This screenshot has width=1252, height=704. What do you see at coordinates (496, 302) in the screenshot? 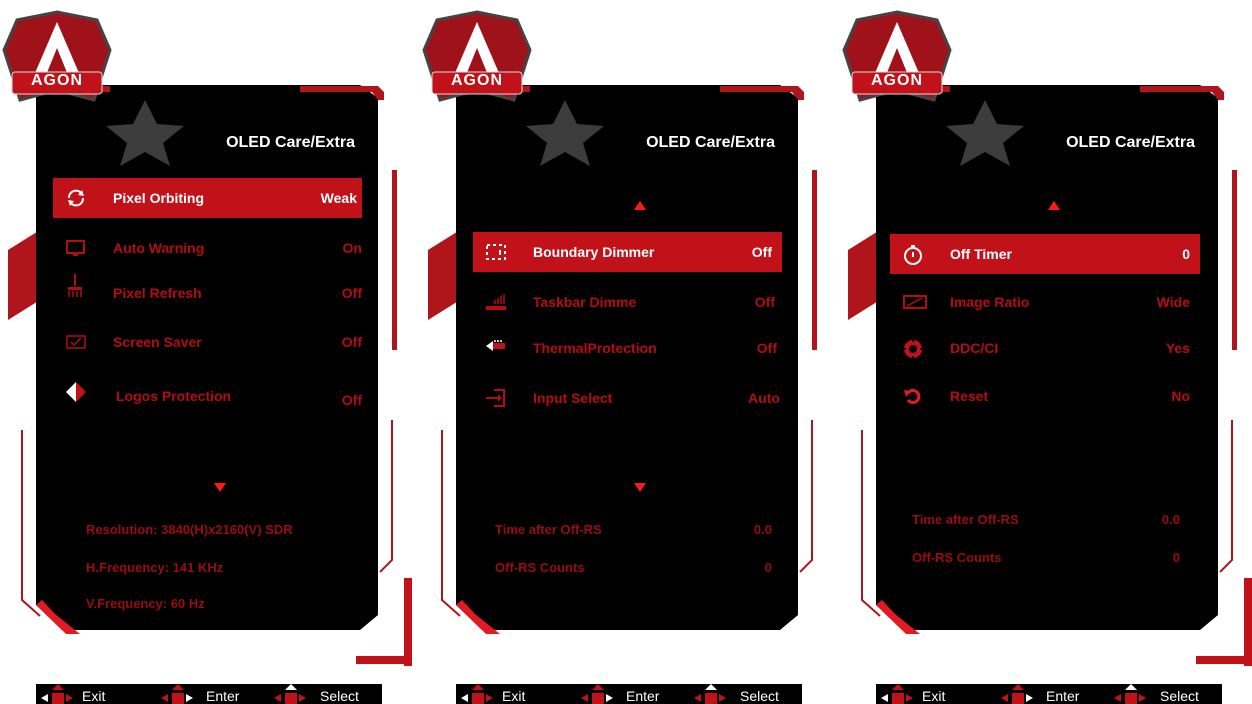
I see `taskbar-dimmer-icon` at bounding box center [496, 302].